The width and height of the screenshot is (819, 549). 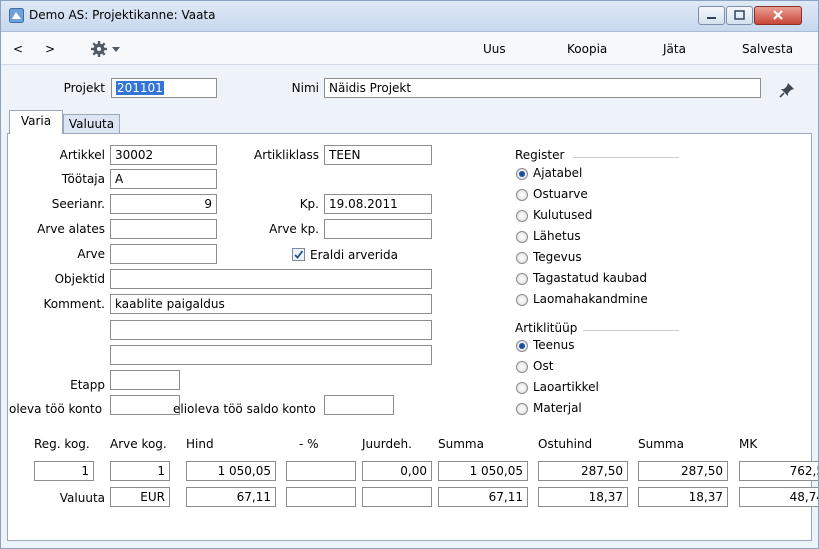 I want to click on seerianr-field: 9, so click(x=163, y=204).